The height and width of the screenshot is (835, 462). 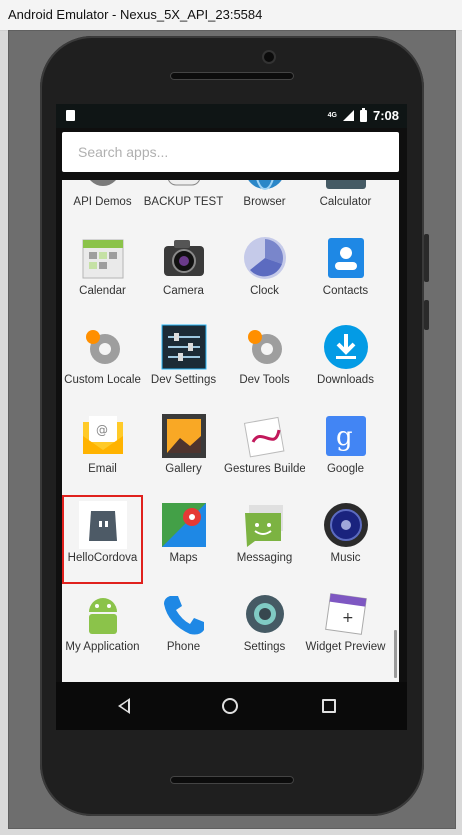 What do you see at coordinates (184, 258) in the screenshot?
I see `camera-icon` at bounding box center [184, 258].